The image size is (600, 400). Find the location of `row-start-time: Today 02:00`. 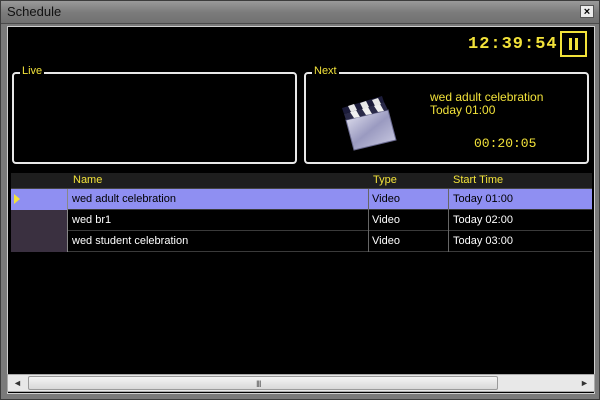

row-start-time: Today 02:00 is located at coordinates (483, 220).